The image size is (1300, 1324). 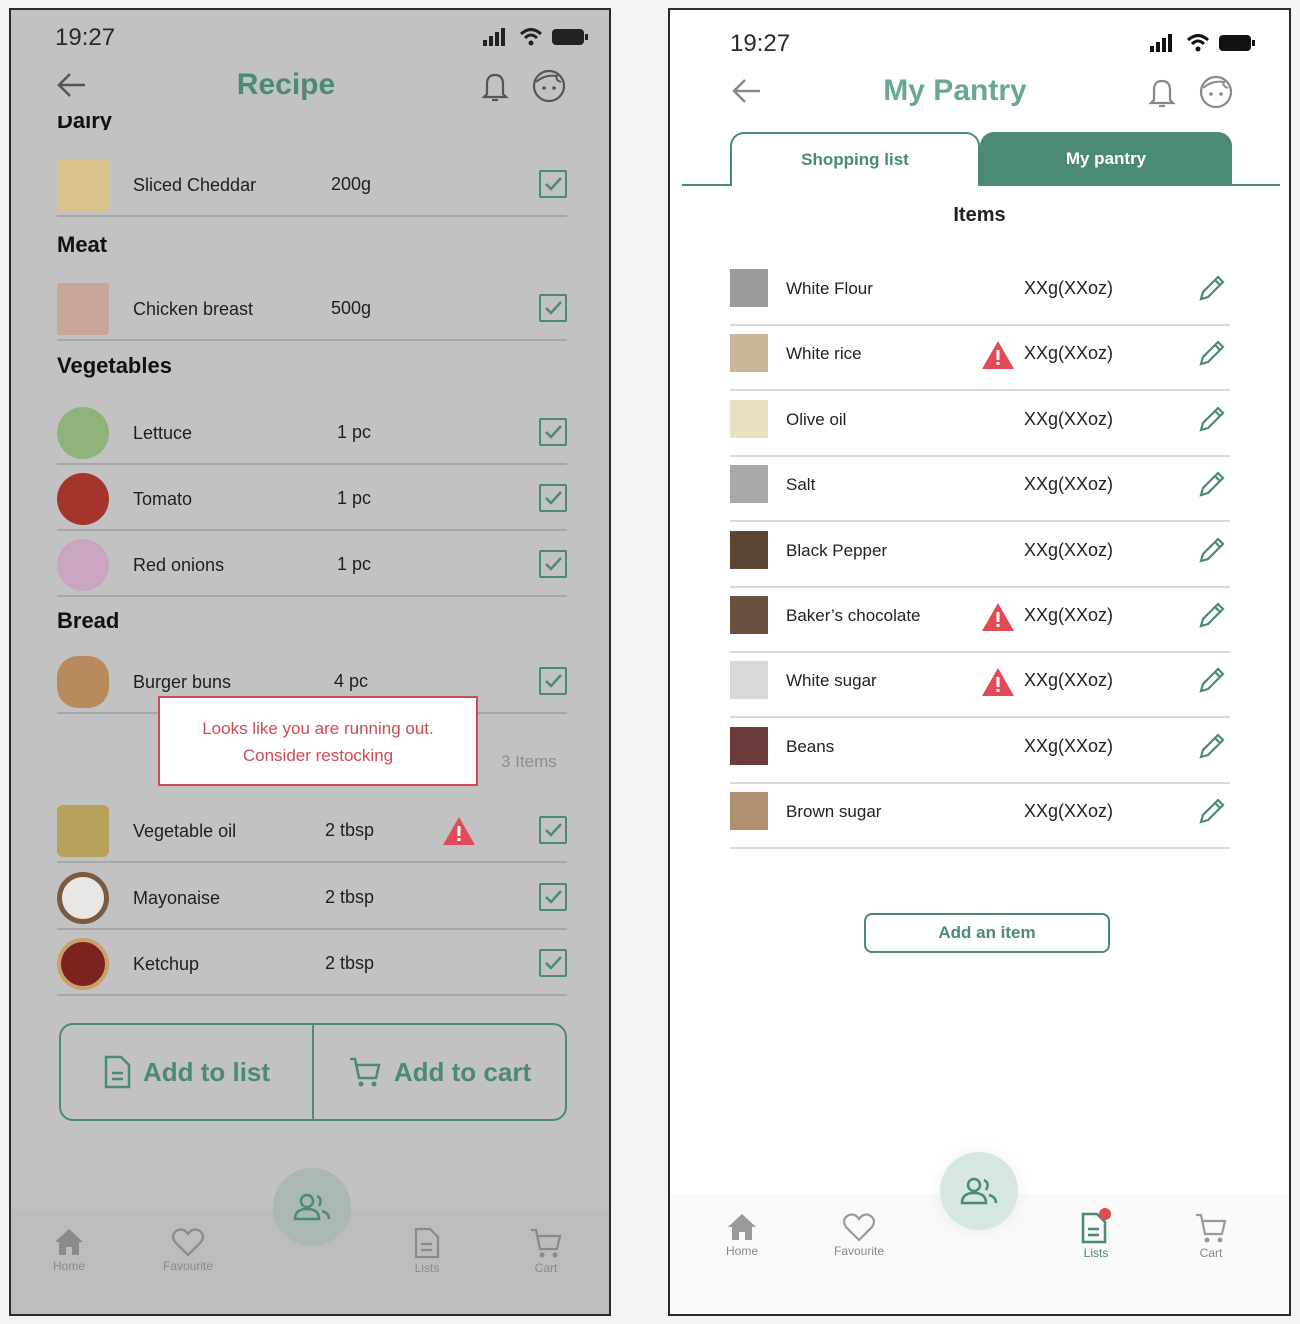 I want to click on tab-bar: Shopping list My pantry, so click(x=981, y=159).